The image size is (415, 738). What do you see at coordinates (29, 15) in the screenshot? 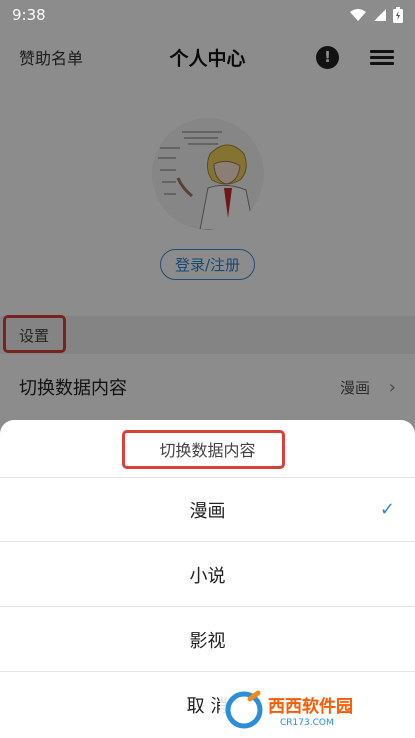
I see `status-time: 9:38` at bounding box center [29, 15].